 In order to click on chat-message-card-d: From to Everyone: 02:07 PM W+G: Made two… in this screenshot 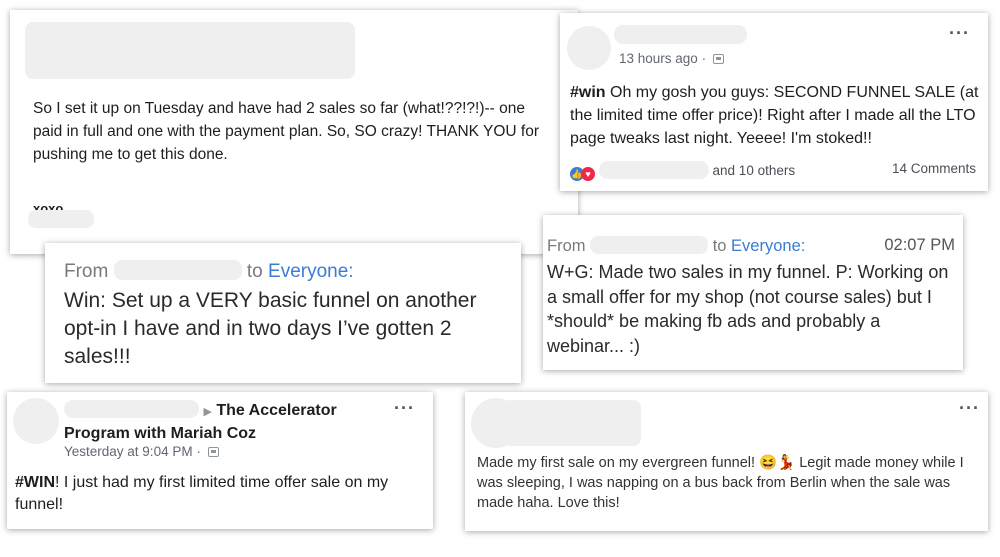, I will do `click(753, 292)`.